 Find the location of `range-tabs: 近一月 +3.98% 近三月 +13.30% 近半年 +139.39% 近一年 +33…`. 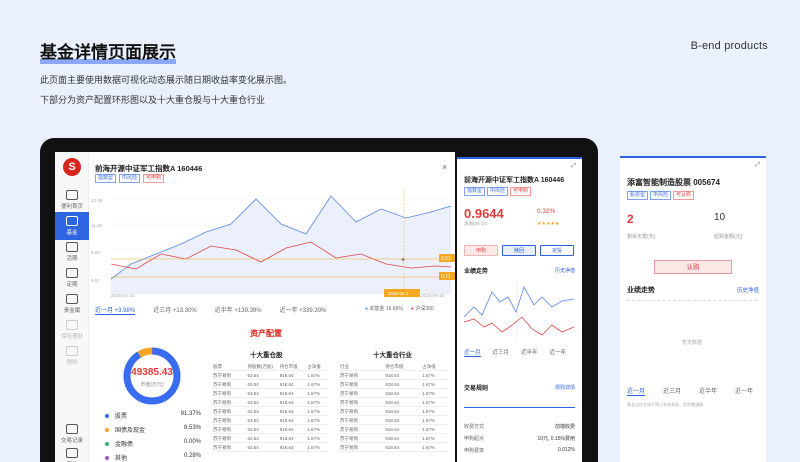

range-tabs: 近一月 +3.98% 近三月 +13.30% 近半年 +139.39% 近一年 +33… is located at coordinates (210, 310).